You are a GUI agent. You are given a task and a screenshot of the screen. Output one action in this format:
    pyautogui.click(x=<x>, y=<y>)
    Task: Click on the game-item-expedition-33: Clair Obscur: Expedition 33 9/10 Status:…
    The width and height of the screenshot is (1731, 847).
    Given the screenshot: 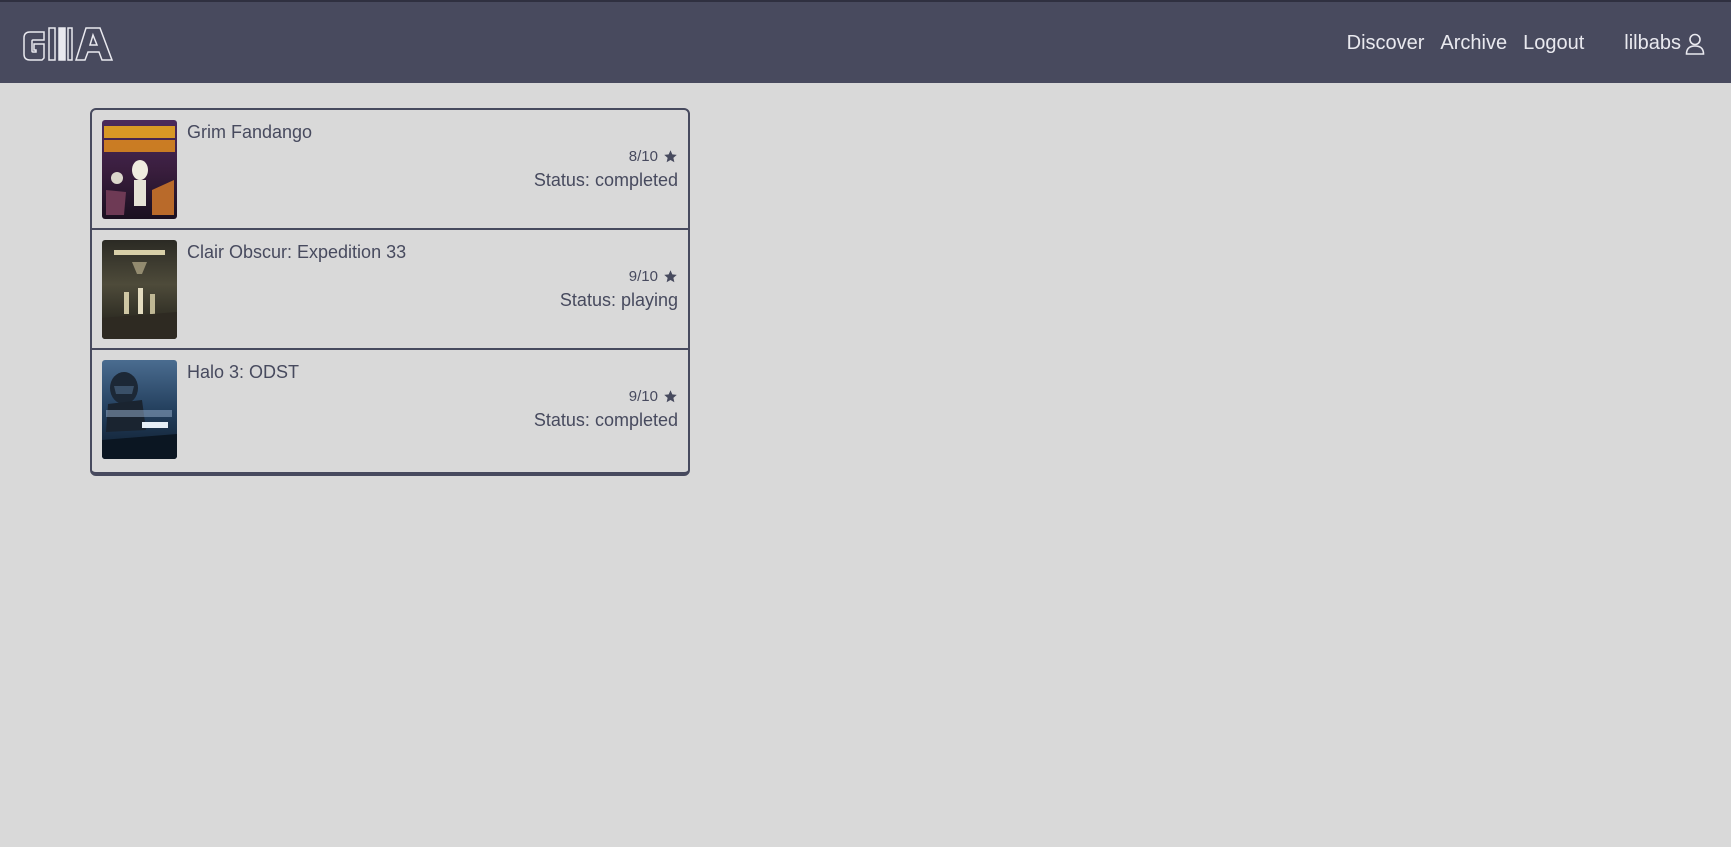 What is the action you would take?
    pyautogui.click(x=390, y=290)
    